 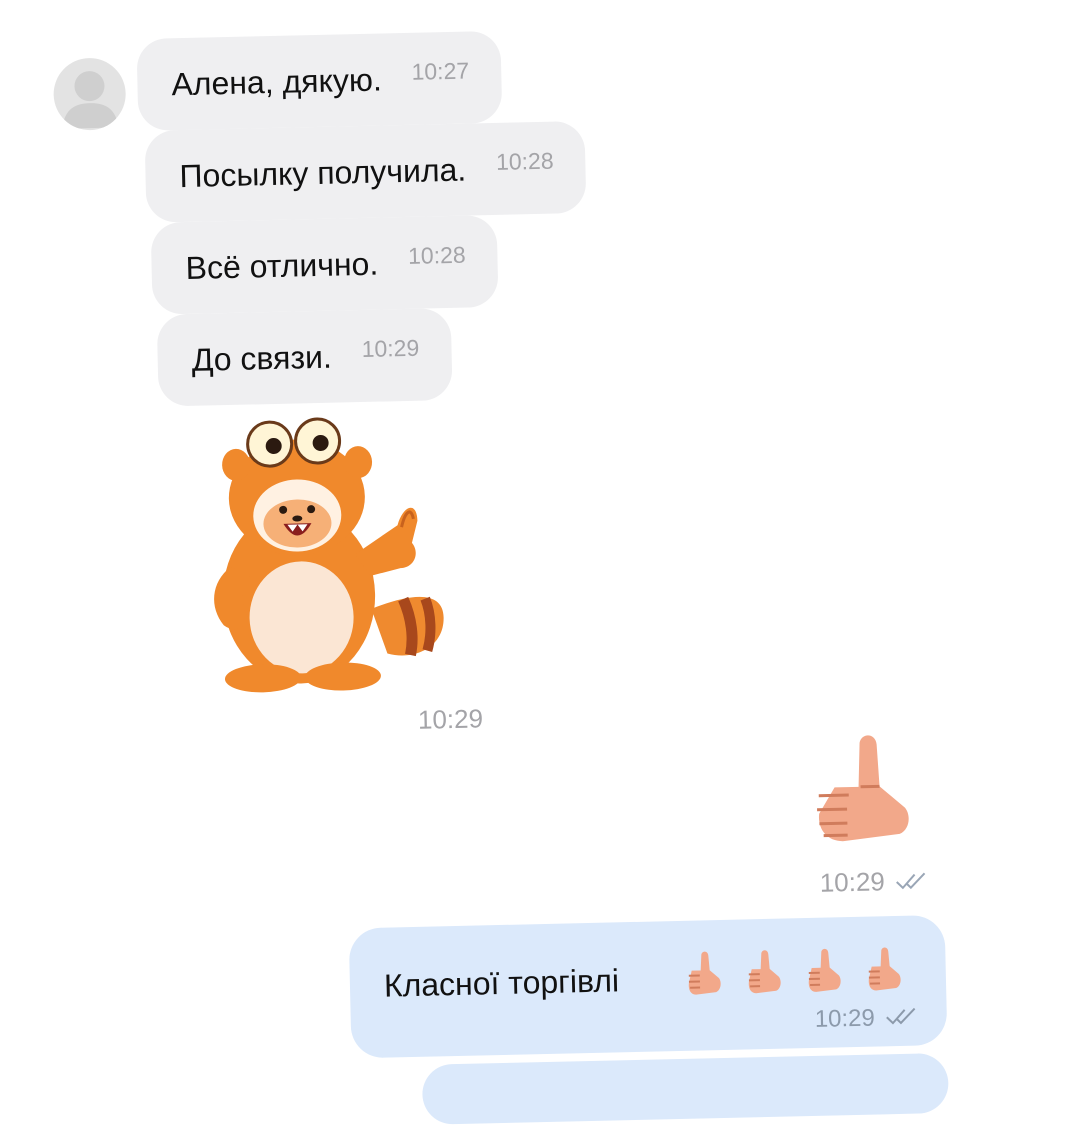 What do you see at coordinates (323, 172) in the screenshot?
I see `message-text: Посылку получила.` at bounding box center [323, 172].